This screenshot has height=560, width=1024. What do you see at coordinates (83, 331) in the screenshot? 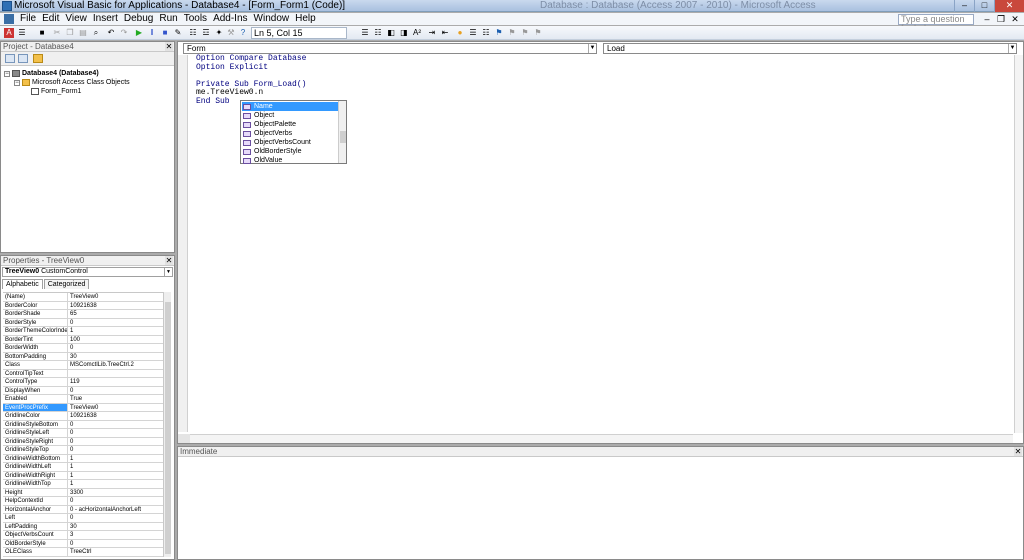
I see `property-row: BorderThemeColorIndex 1` at bounding box center [83, 331].